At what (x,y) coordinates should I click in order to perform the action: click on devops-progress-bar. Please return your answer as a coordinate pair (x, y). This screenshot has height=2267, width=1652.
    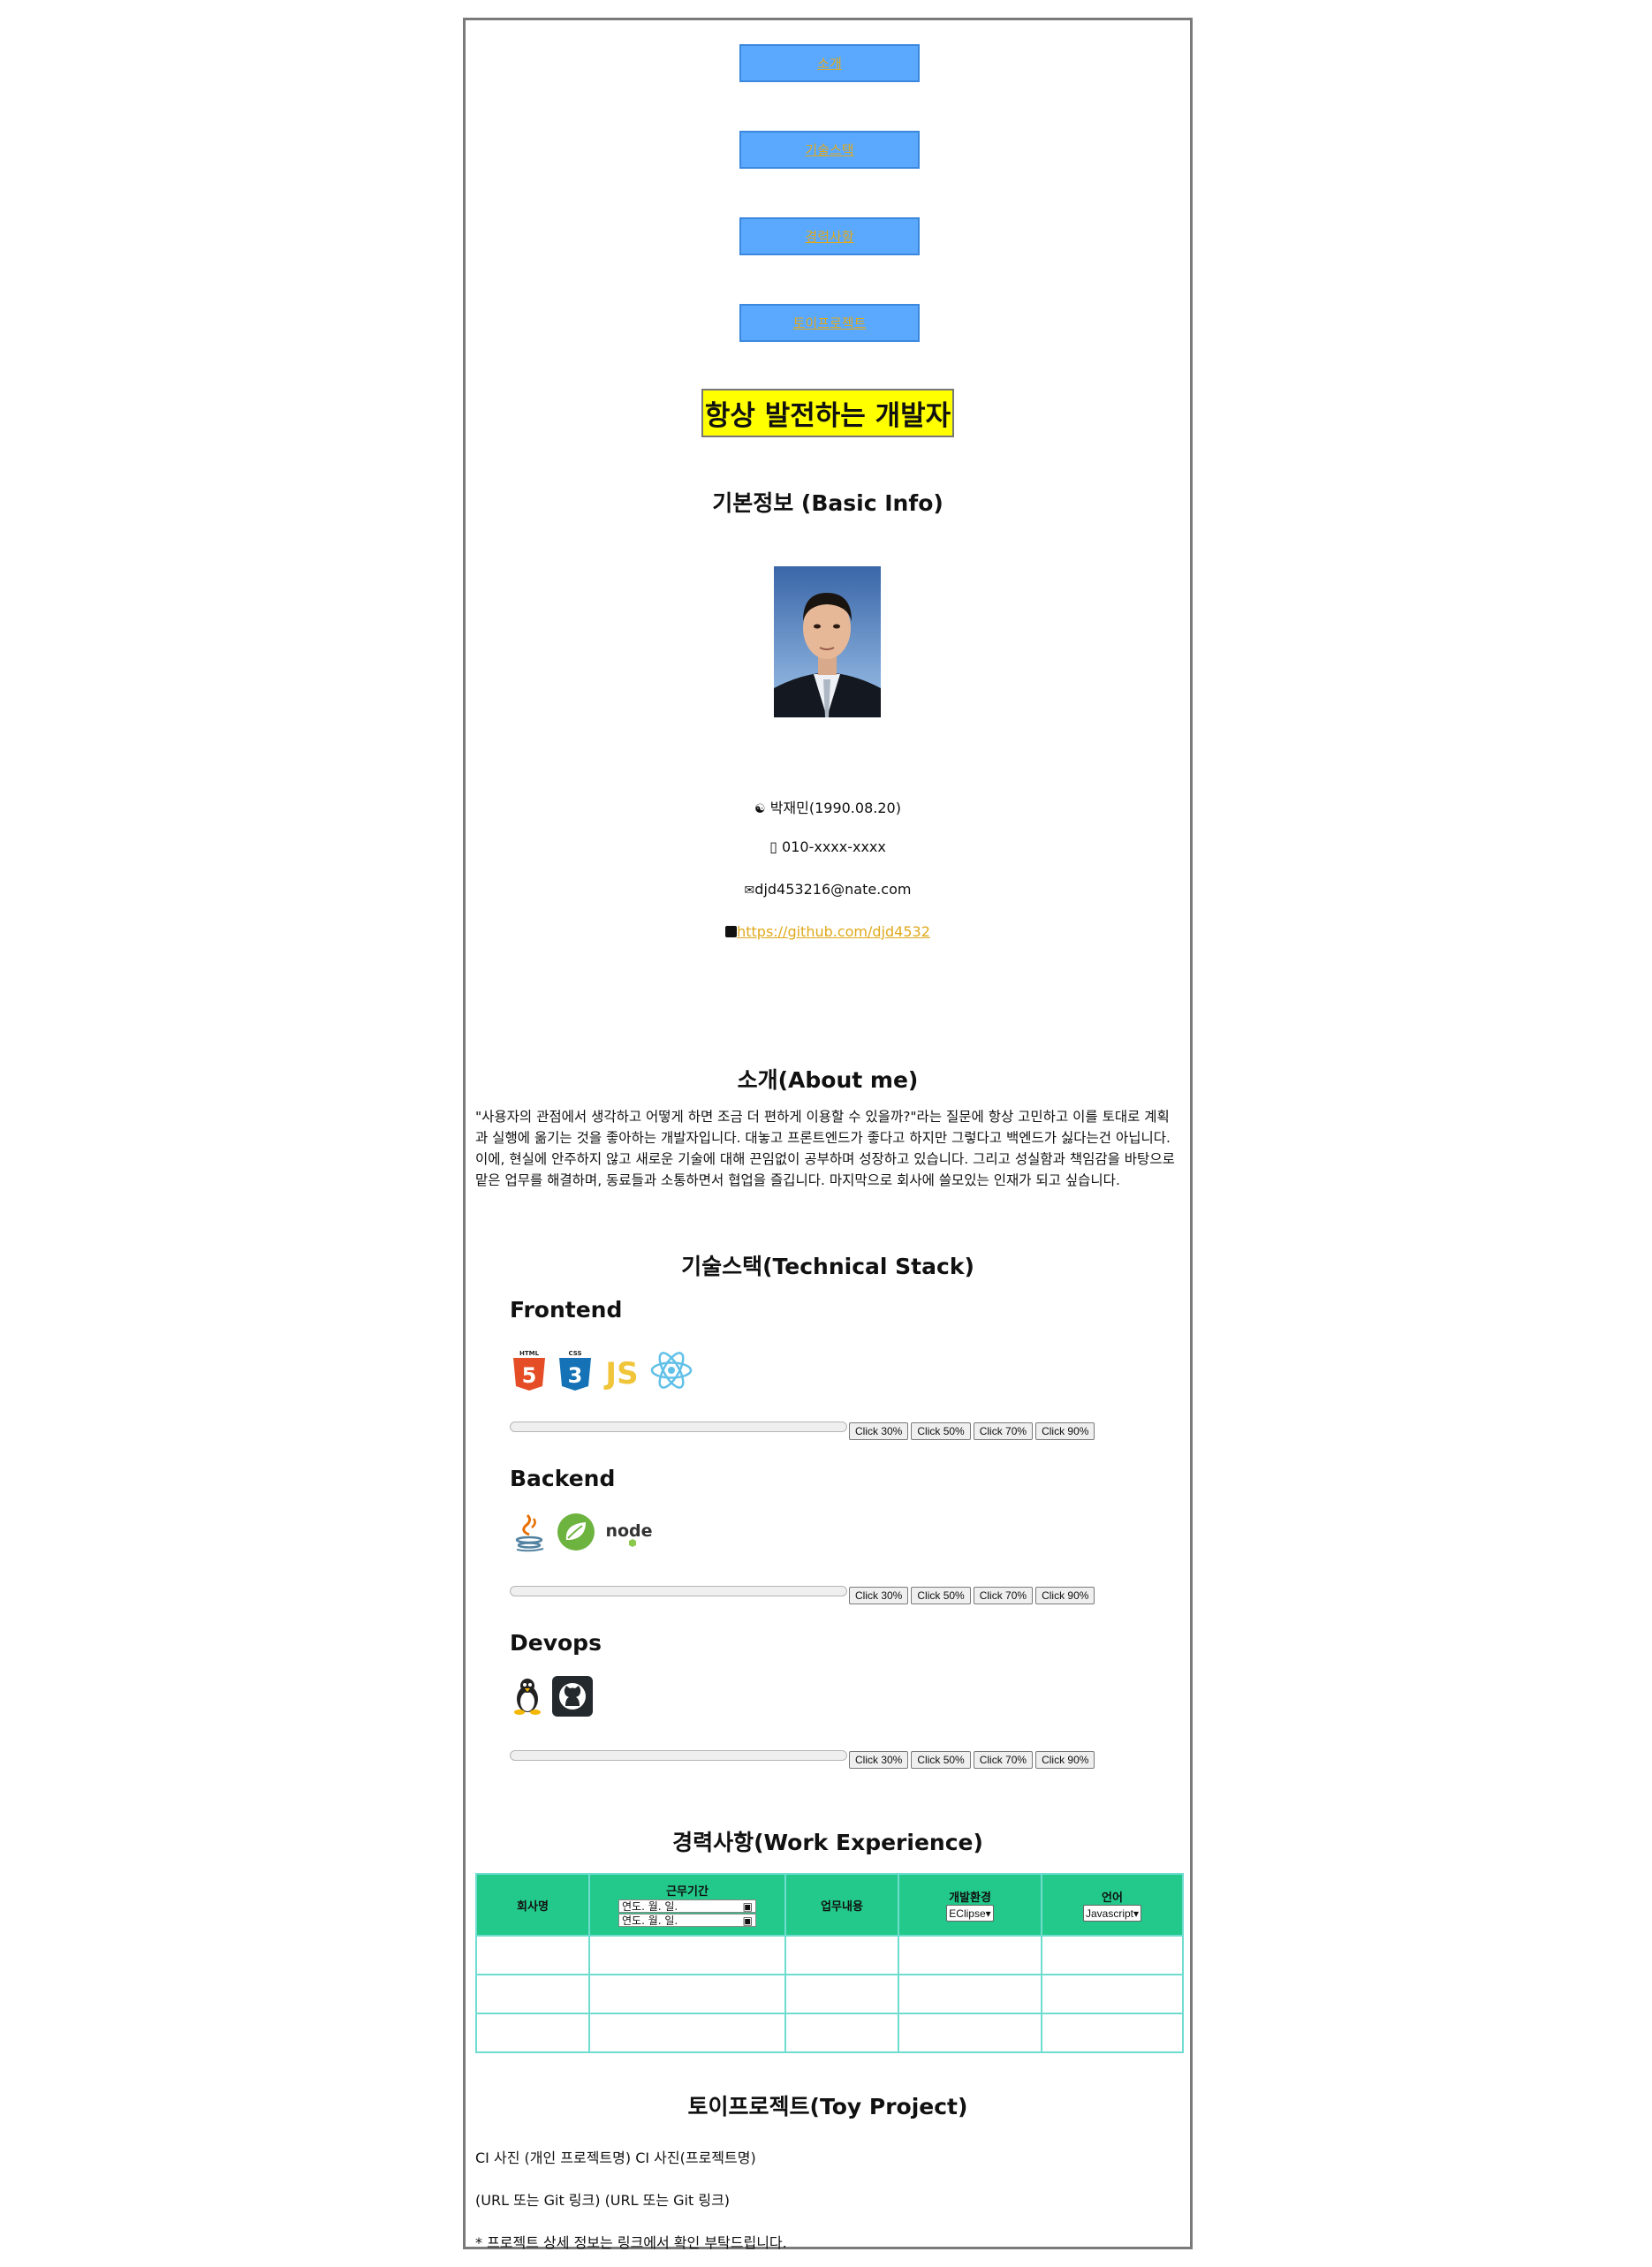
    Looking at the image, I should click on (678, 1755).